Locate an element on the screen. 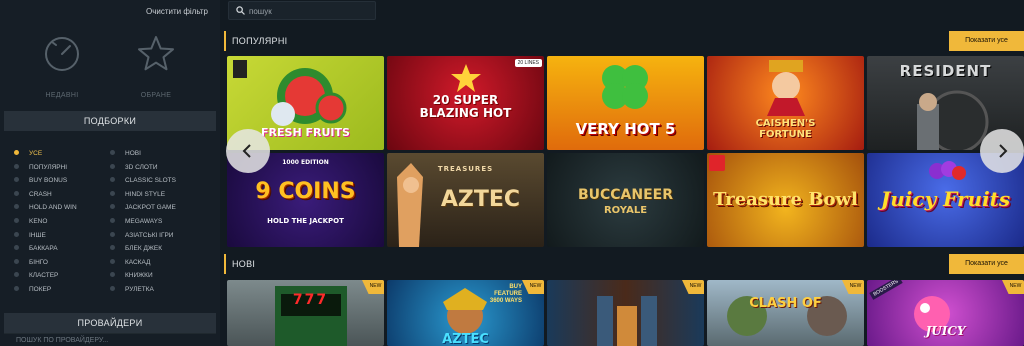 Image resolution: width=1024 pixels, height=346 pixels. game-title: Treasure Bowl is located at coordinates (785, 199).